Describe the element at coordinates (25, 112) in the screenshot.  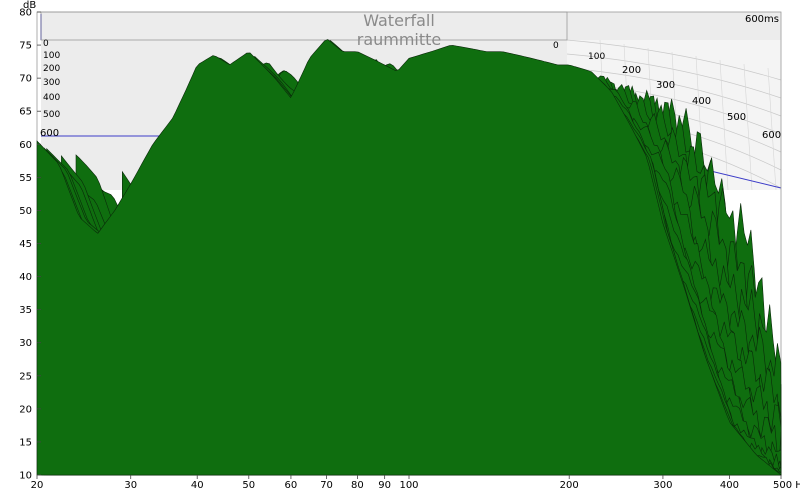
I see `y-tick-label: 65` at that location.